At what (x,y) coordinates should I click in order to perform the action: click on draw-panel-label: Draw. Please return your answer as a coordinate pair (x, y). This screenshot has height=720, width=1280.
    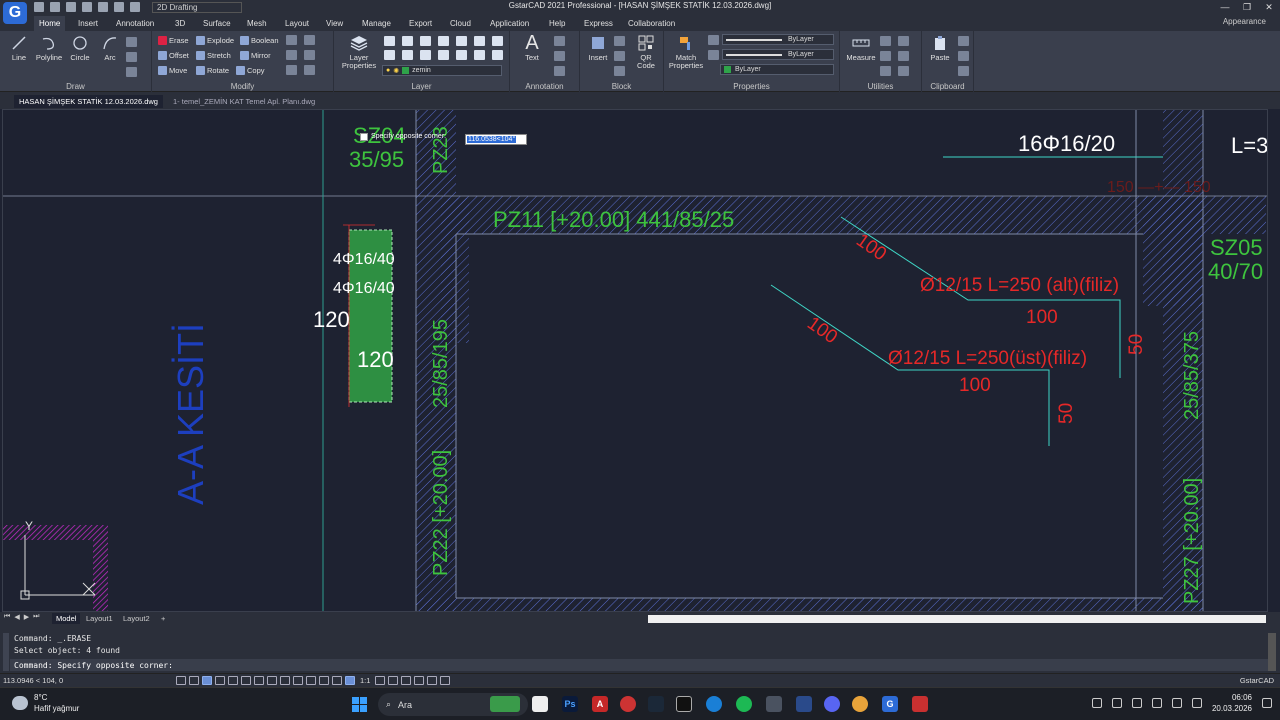
    Looking at the image, I should click on (75, 87).